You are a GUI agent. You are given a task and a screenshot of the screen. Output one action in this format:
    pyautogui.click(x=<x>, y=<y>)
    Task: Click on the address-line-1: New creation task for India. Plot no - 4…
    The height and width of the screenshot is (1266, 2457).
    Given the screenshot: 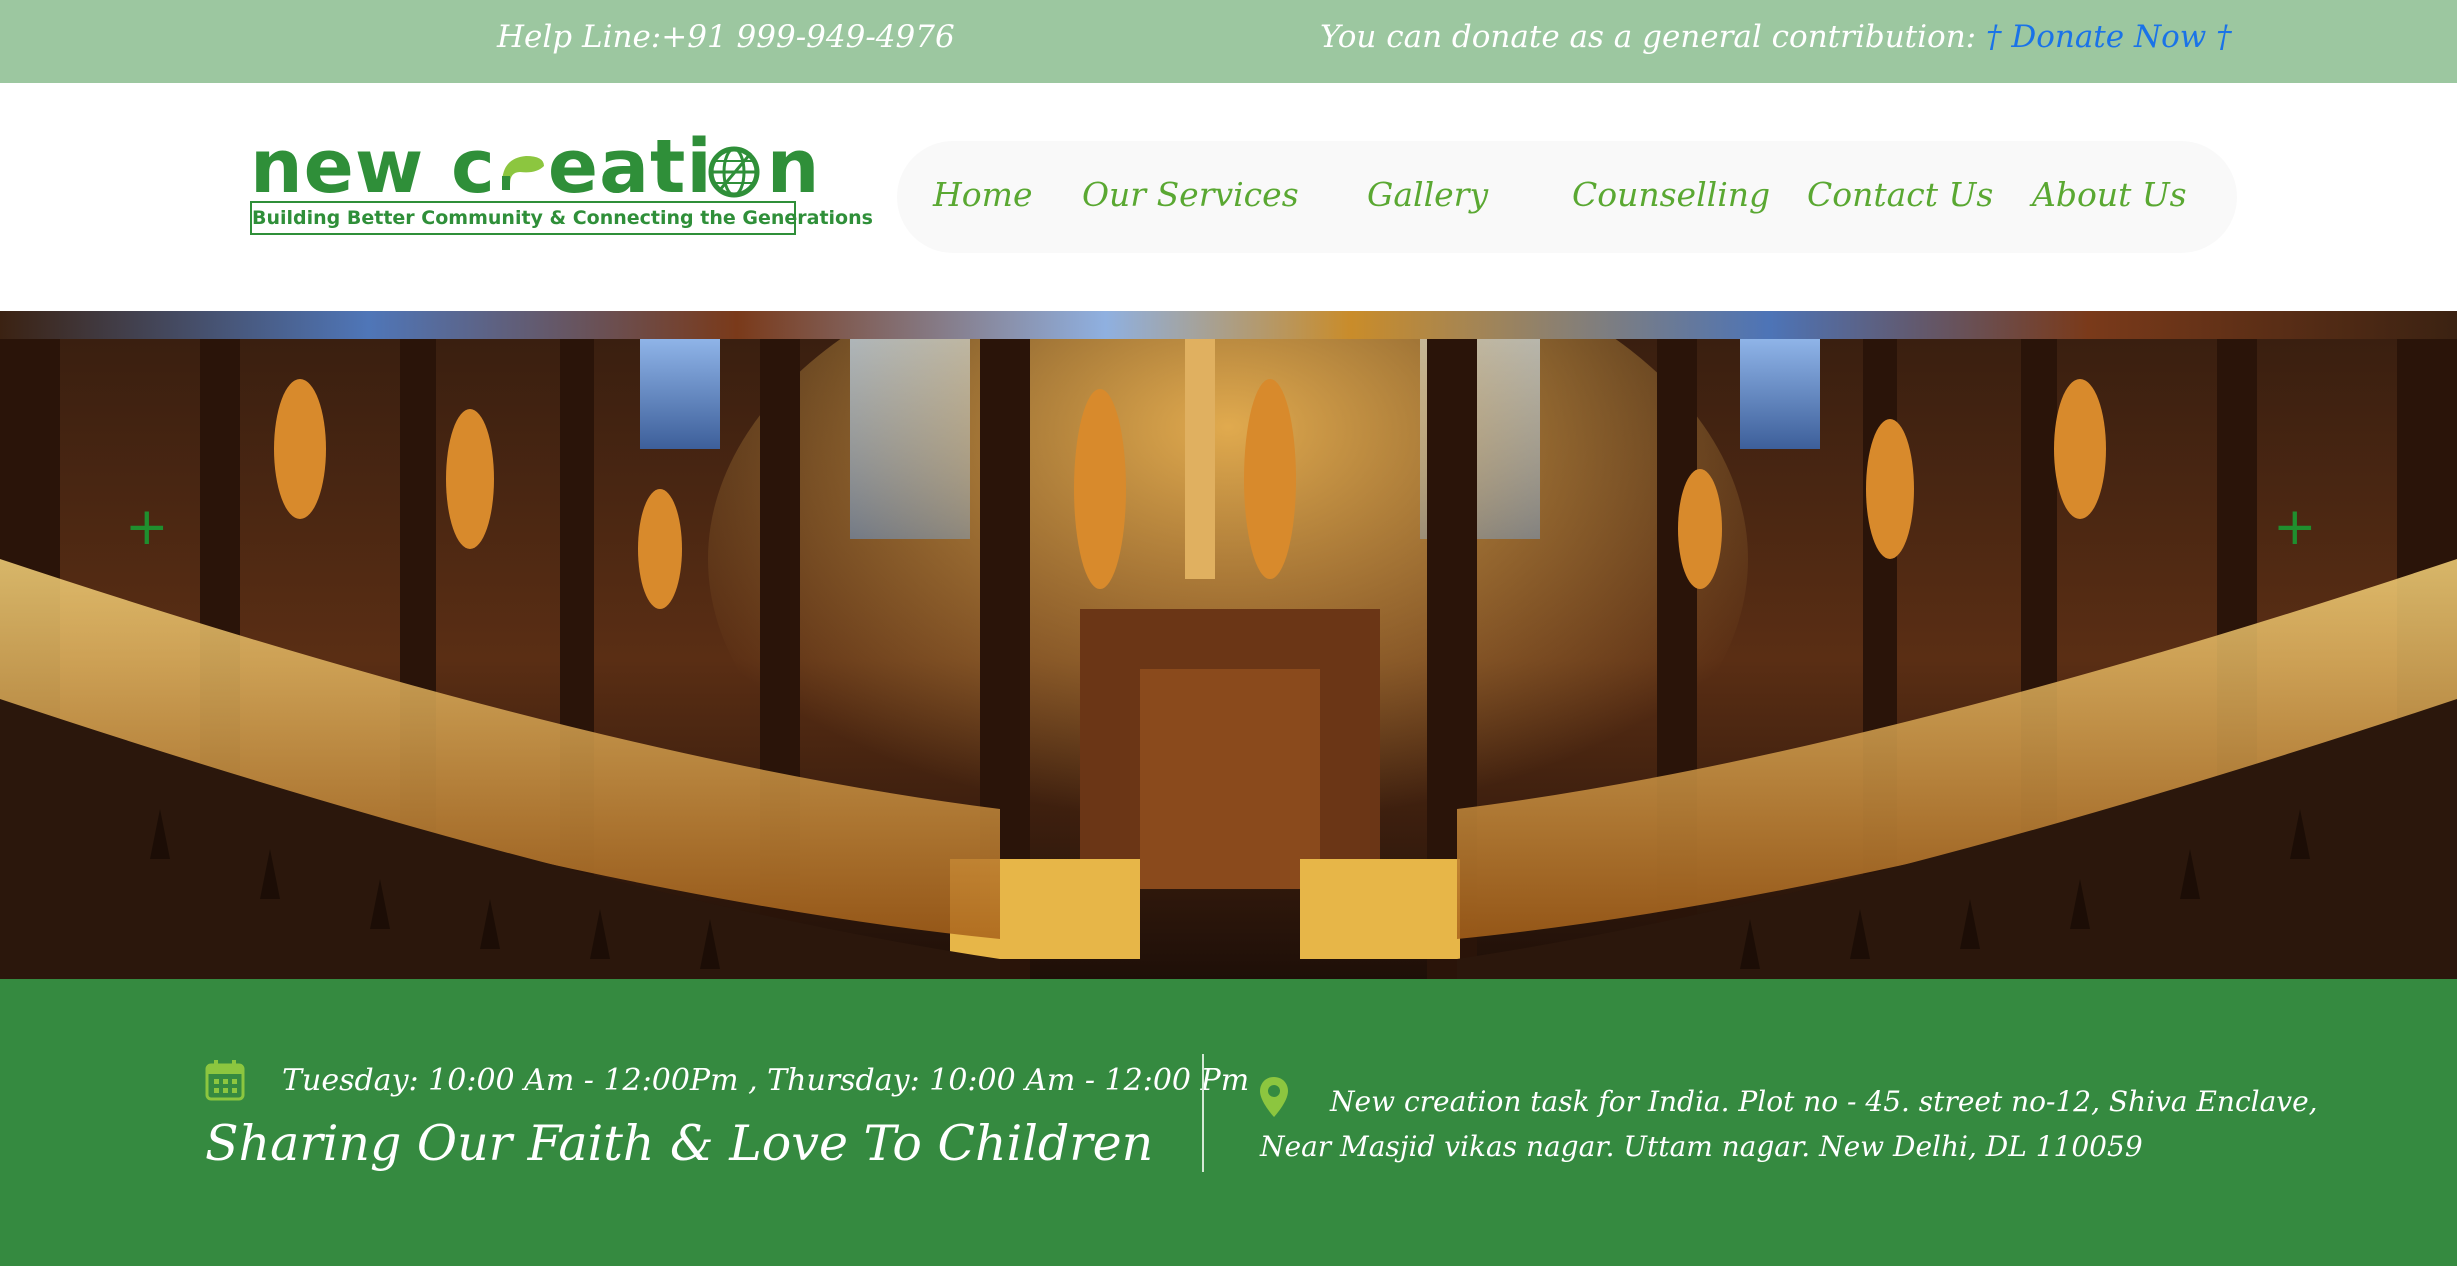 What is the action you would take?
    pyautogui.click(x=1824, y=1101)
    